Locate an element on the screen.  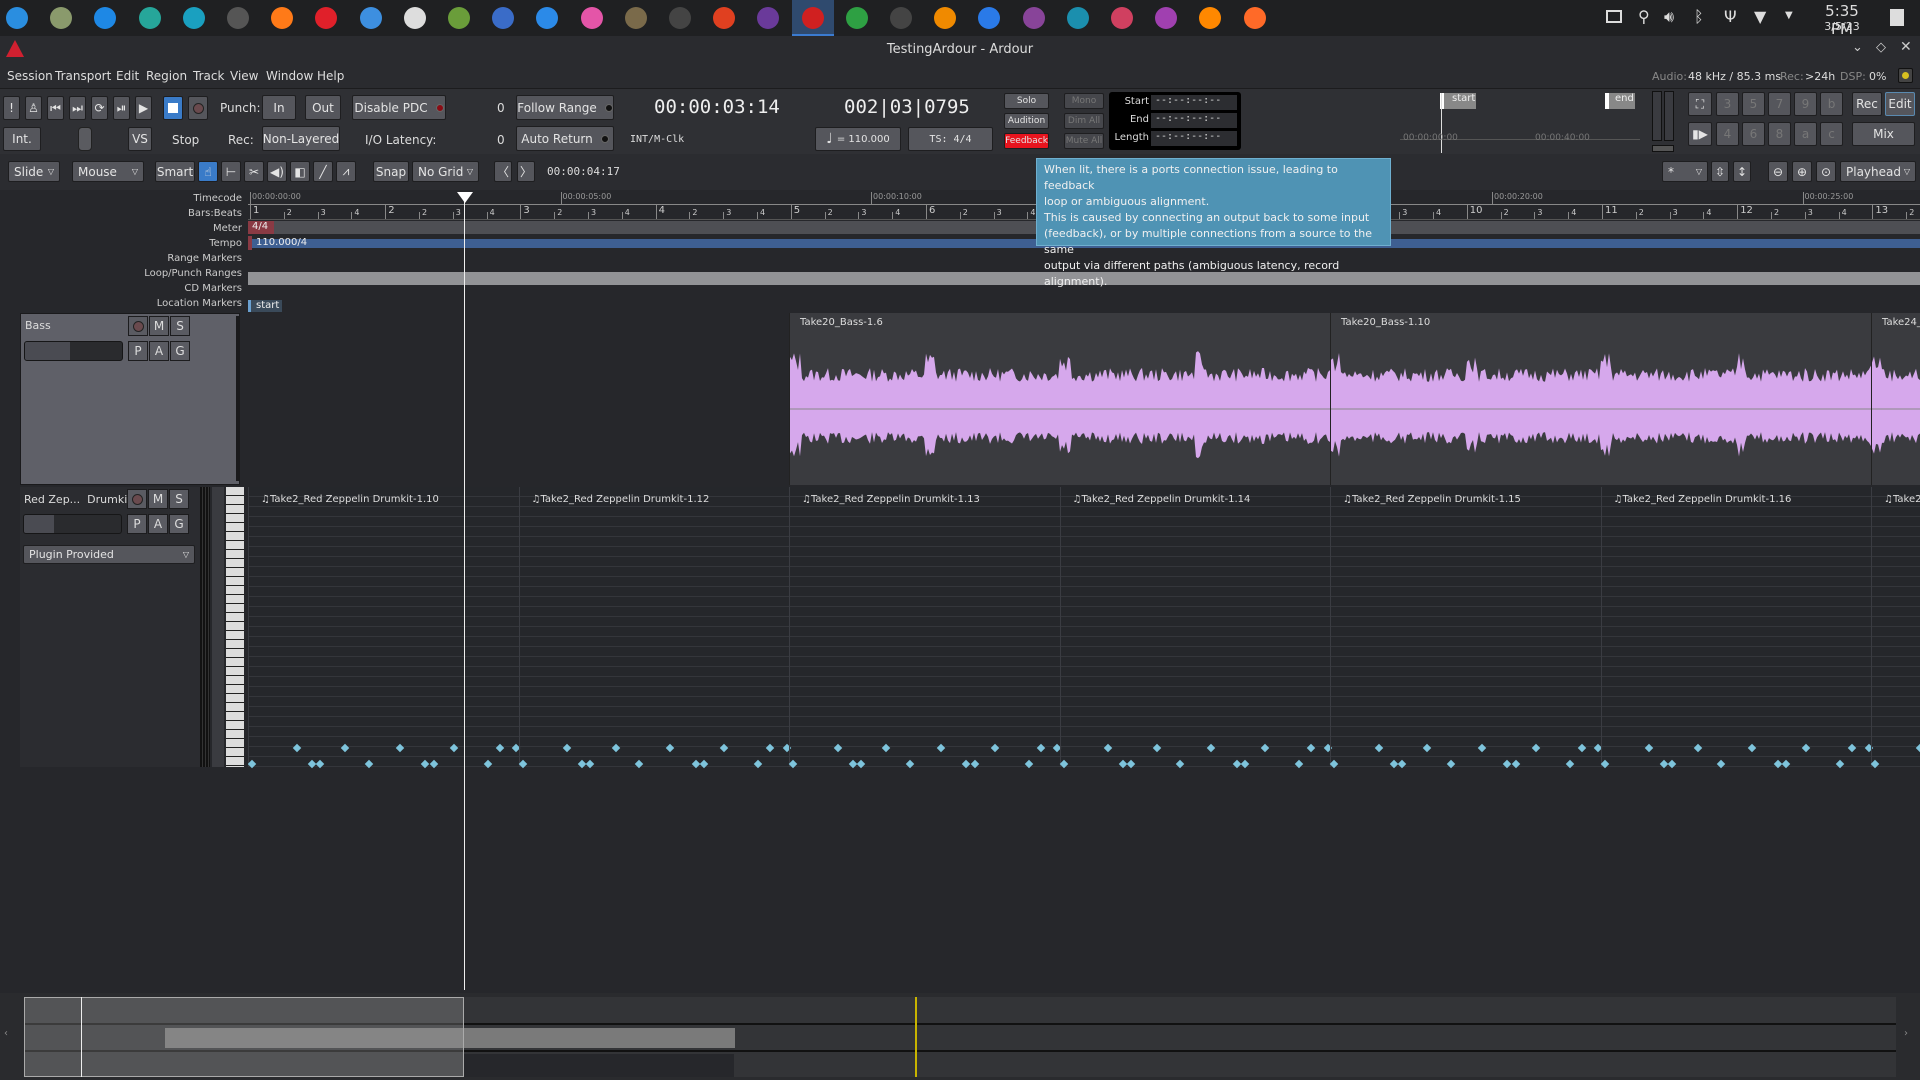
zoom-out-icon: ⊖ is located at coordinates (1778, 171).